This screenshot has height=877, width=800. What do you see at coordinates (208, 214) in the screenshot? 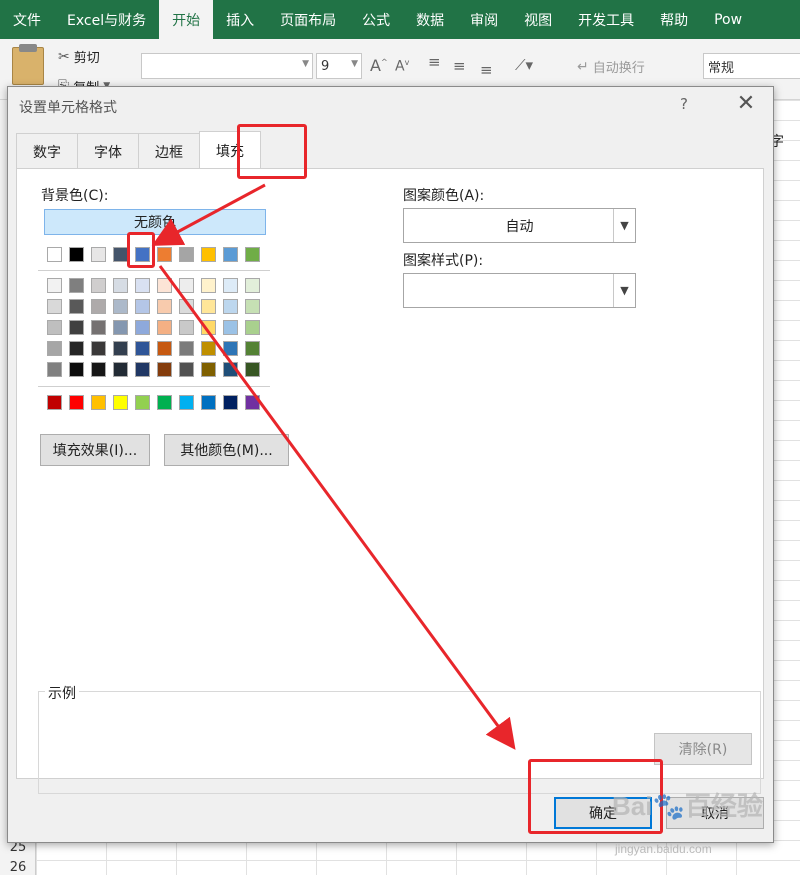
I see `arrow-to-swatch` at bounding box center [208, 214].